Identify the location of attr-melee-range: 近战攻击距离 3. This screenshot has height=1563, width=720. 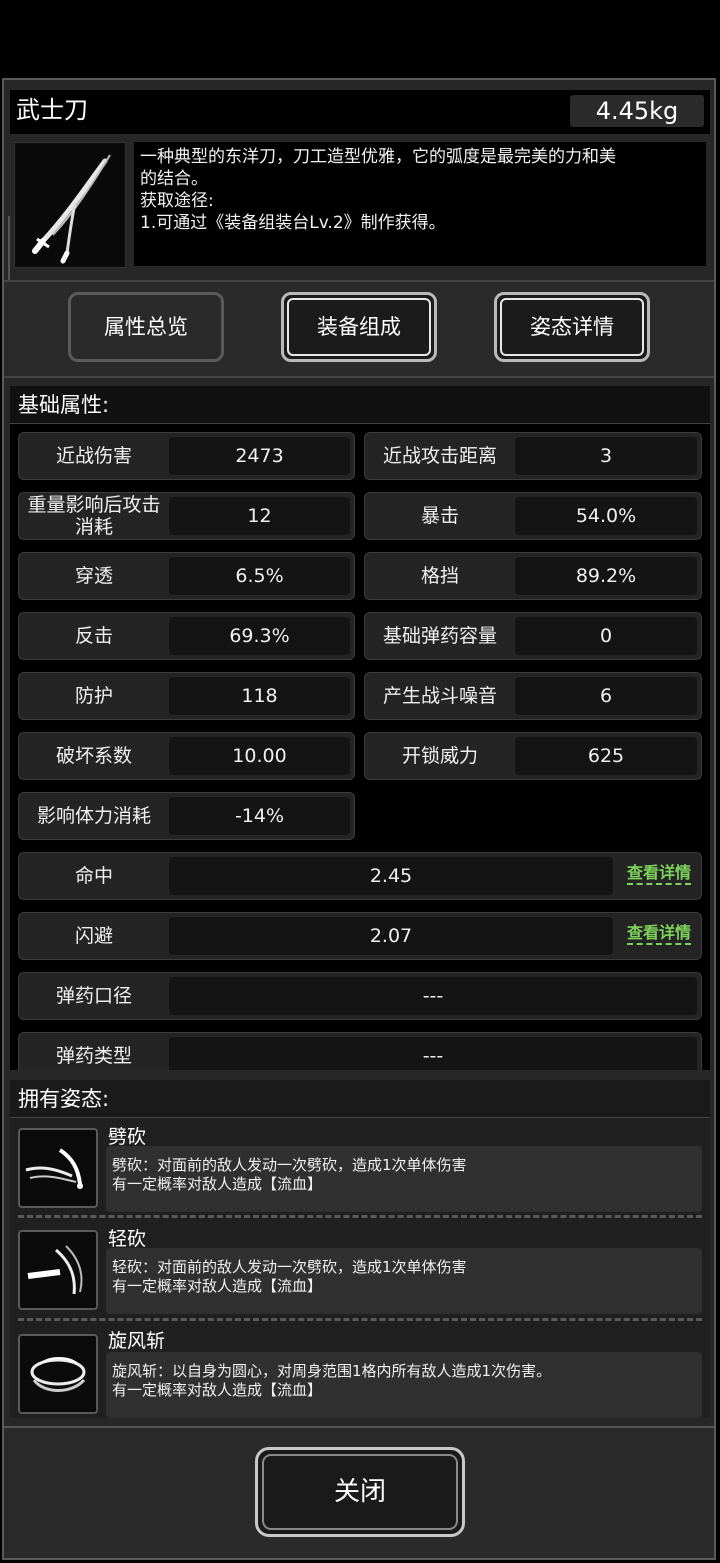
(533, 456).